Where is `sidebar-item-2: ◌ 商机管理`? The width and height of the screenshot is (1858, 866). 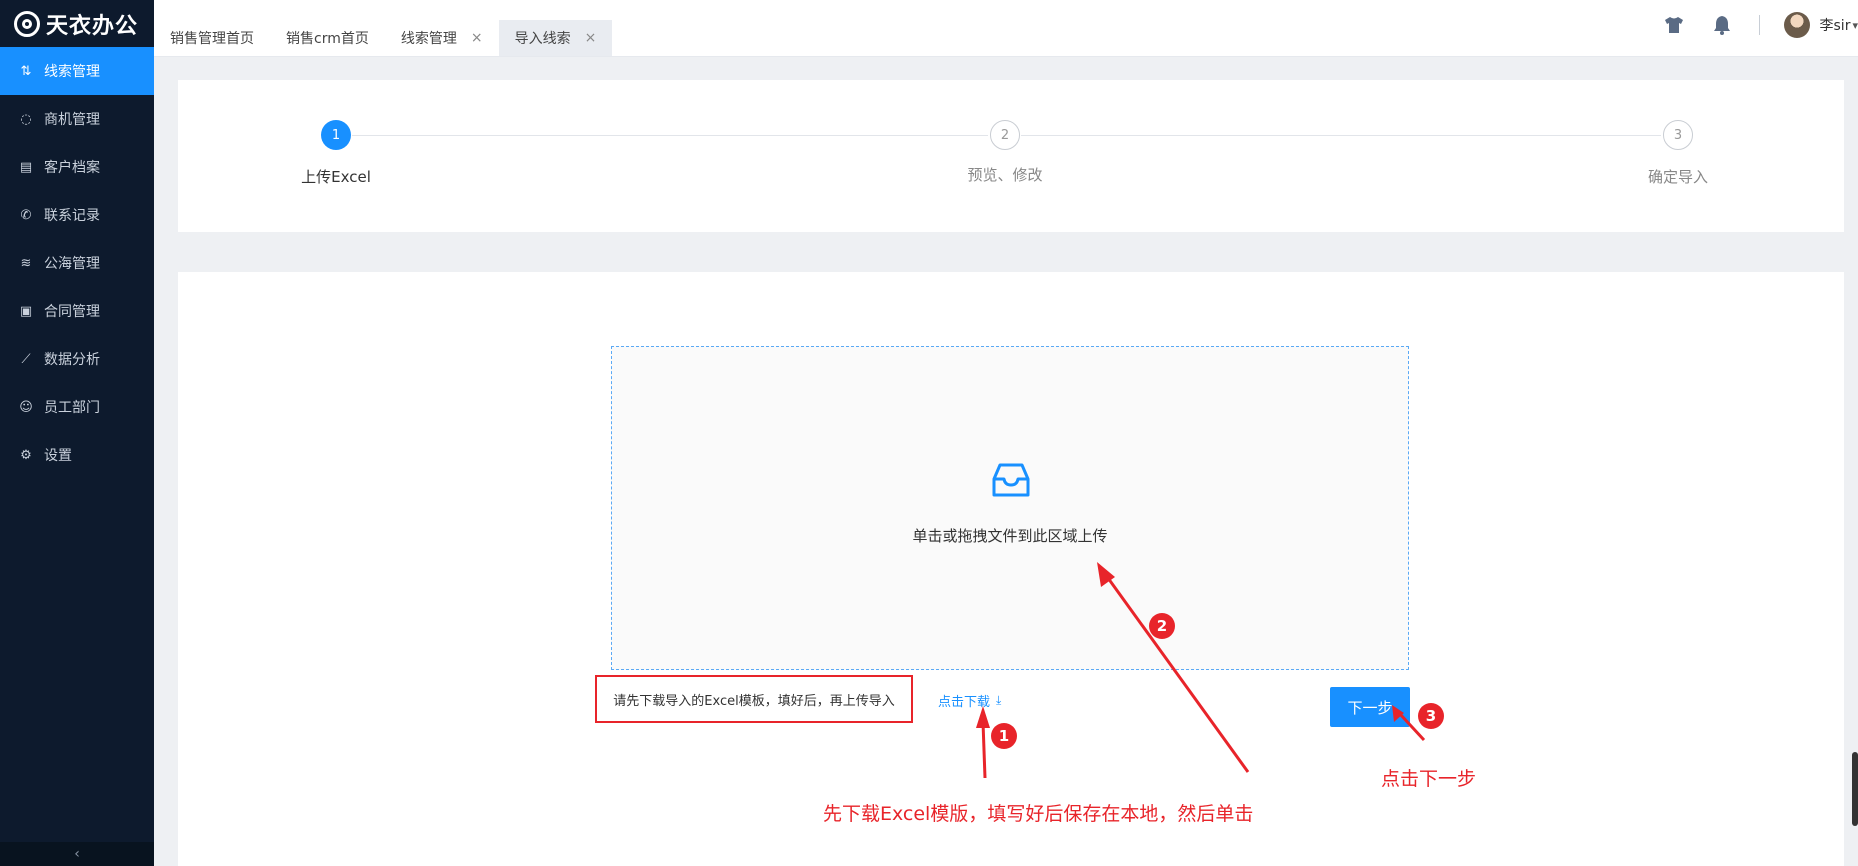
sidebar-item-2: ◌ 商机管理 is located at coordinates (77, 119).